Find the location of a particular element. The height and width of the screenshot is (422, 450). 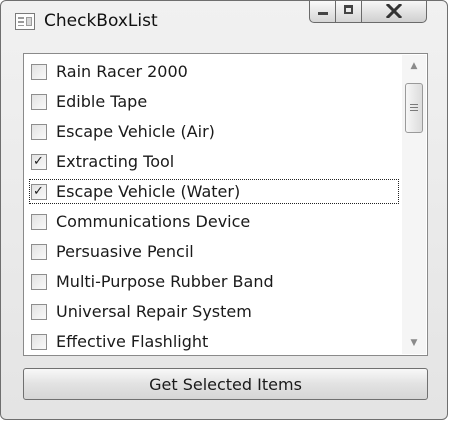

list-item: ✓ Extracting Tool is located at coordinates (214, 161).